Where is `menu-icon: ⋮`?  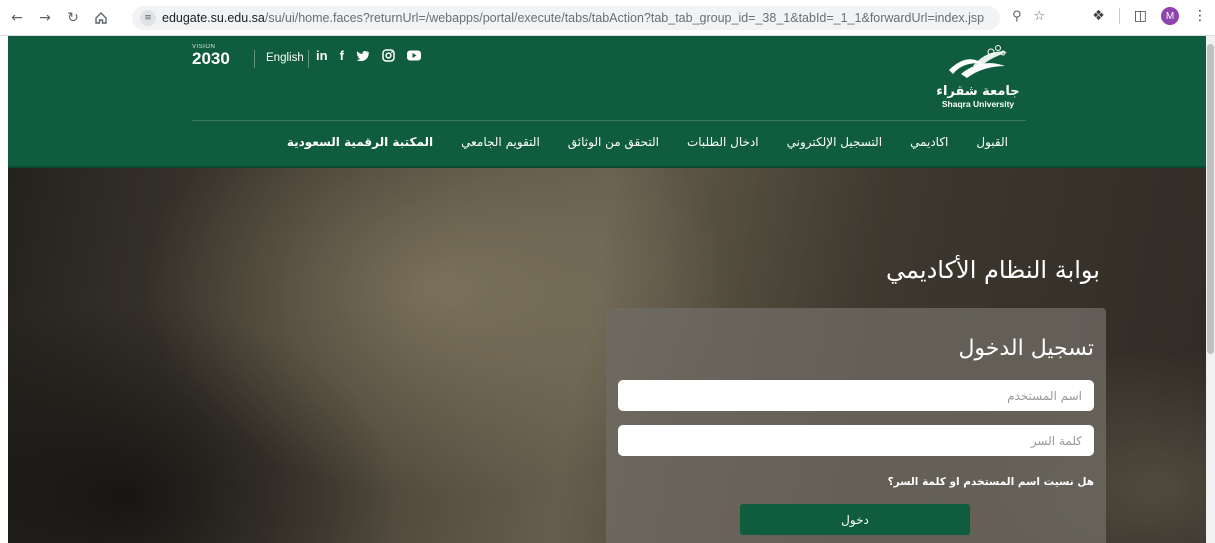 menu-icon: ⋮ is located at coordinates (1200, 16).